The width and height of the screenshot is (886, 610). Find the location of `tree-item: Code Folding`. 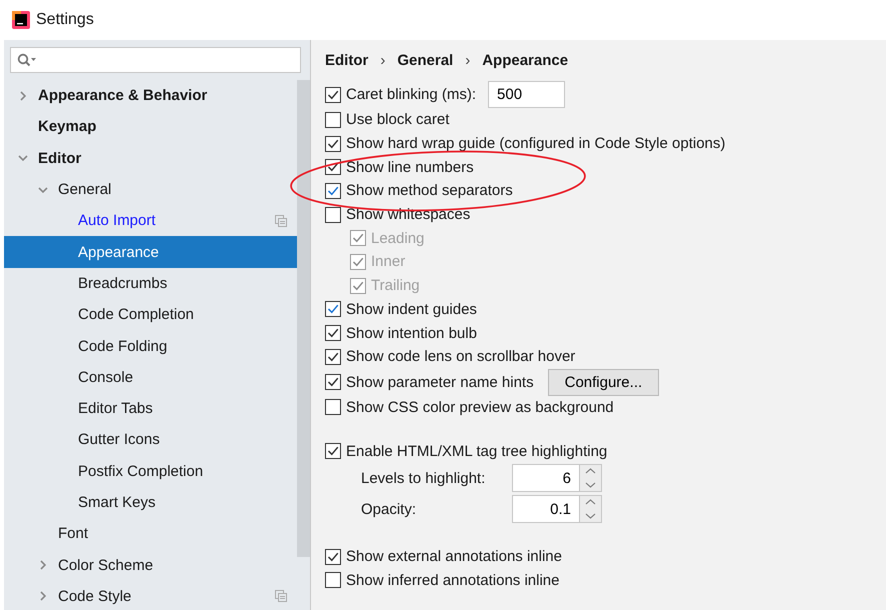

tree-item: Code Folding is located at coordinates (150, 346).